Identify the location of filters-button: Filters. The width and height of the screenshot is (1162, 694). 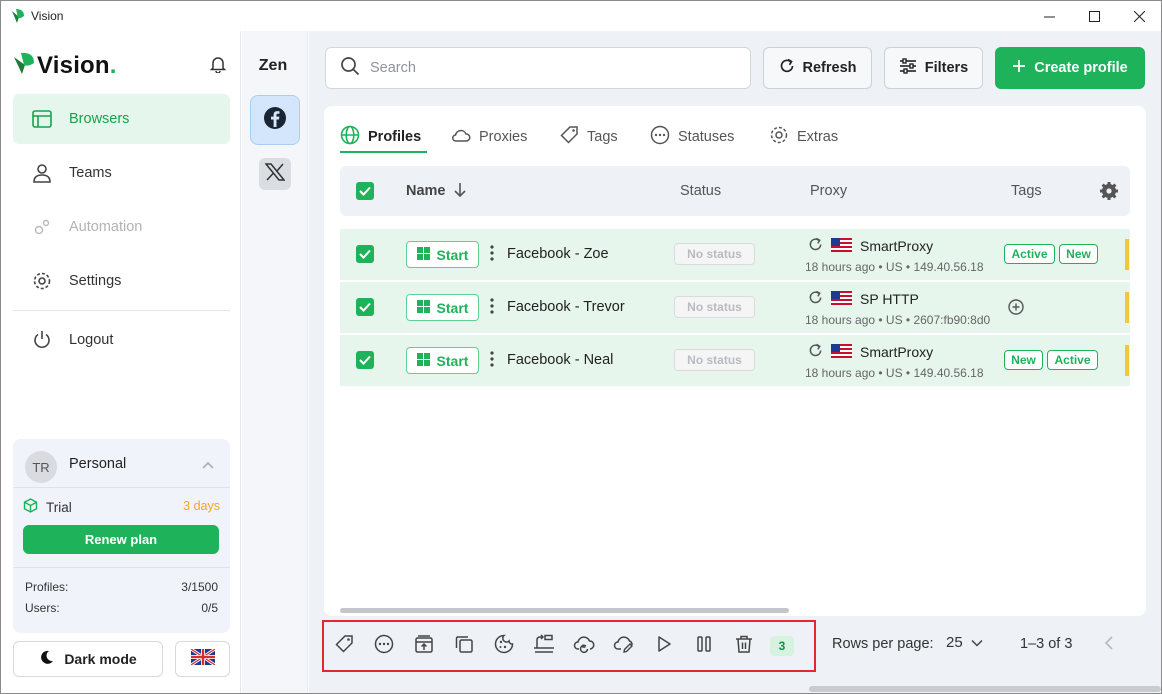
(933, 68).